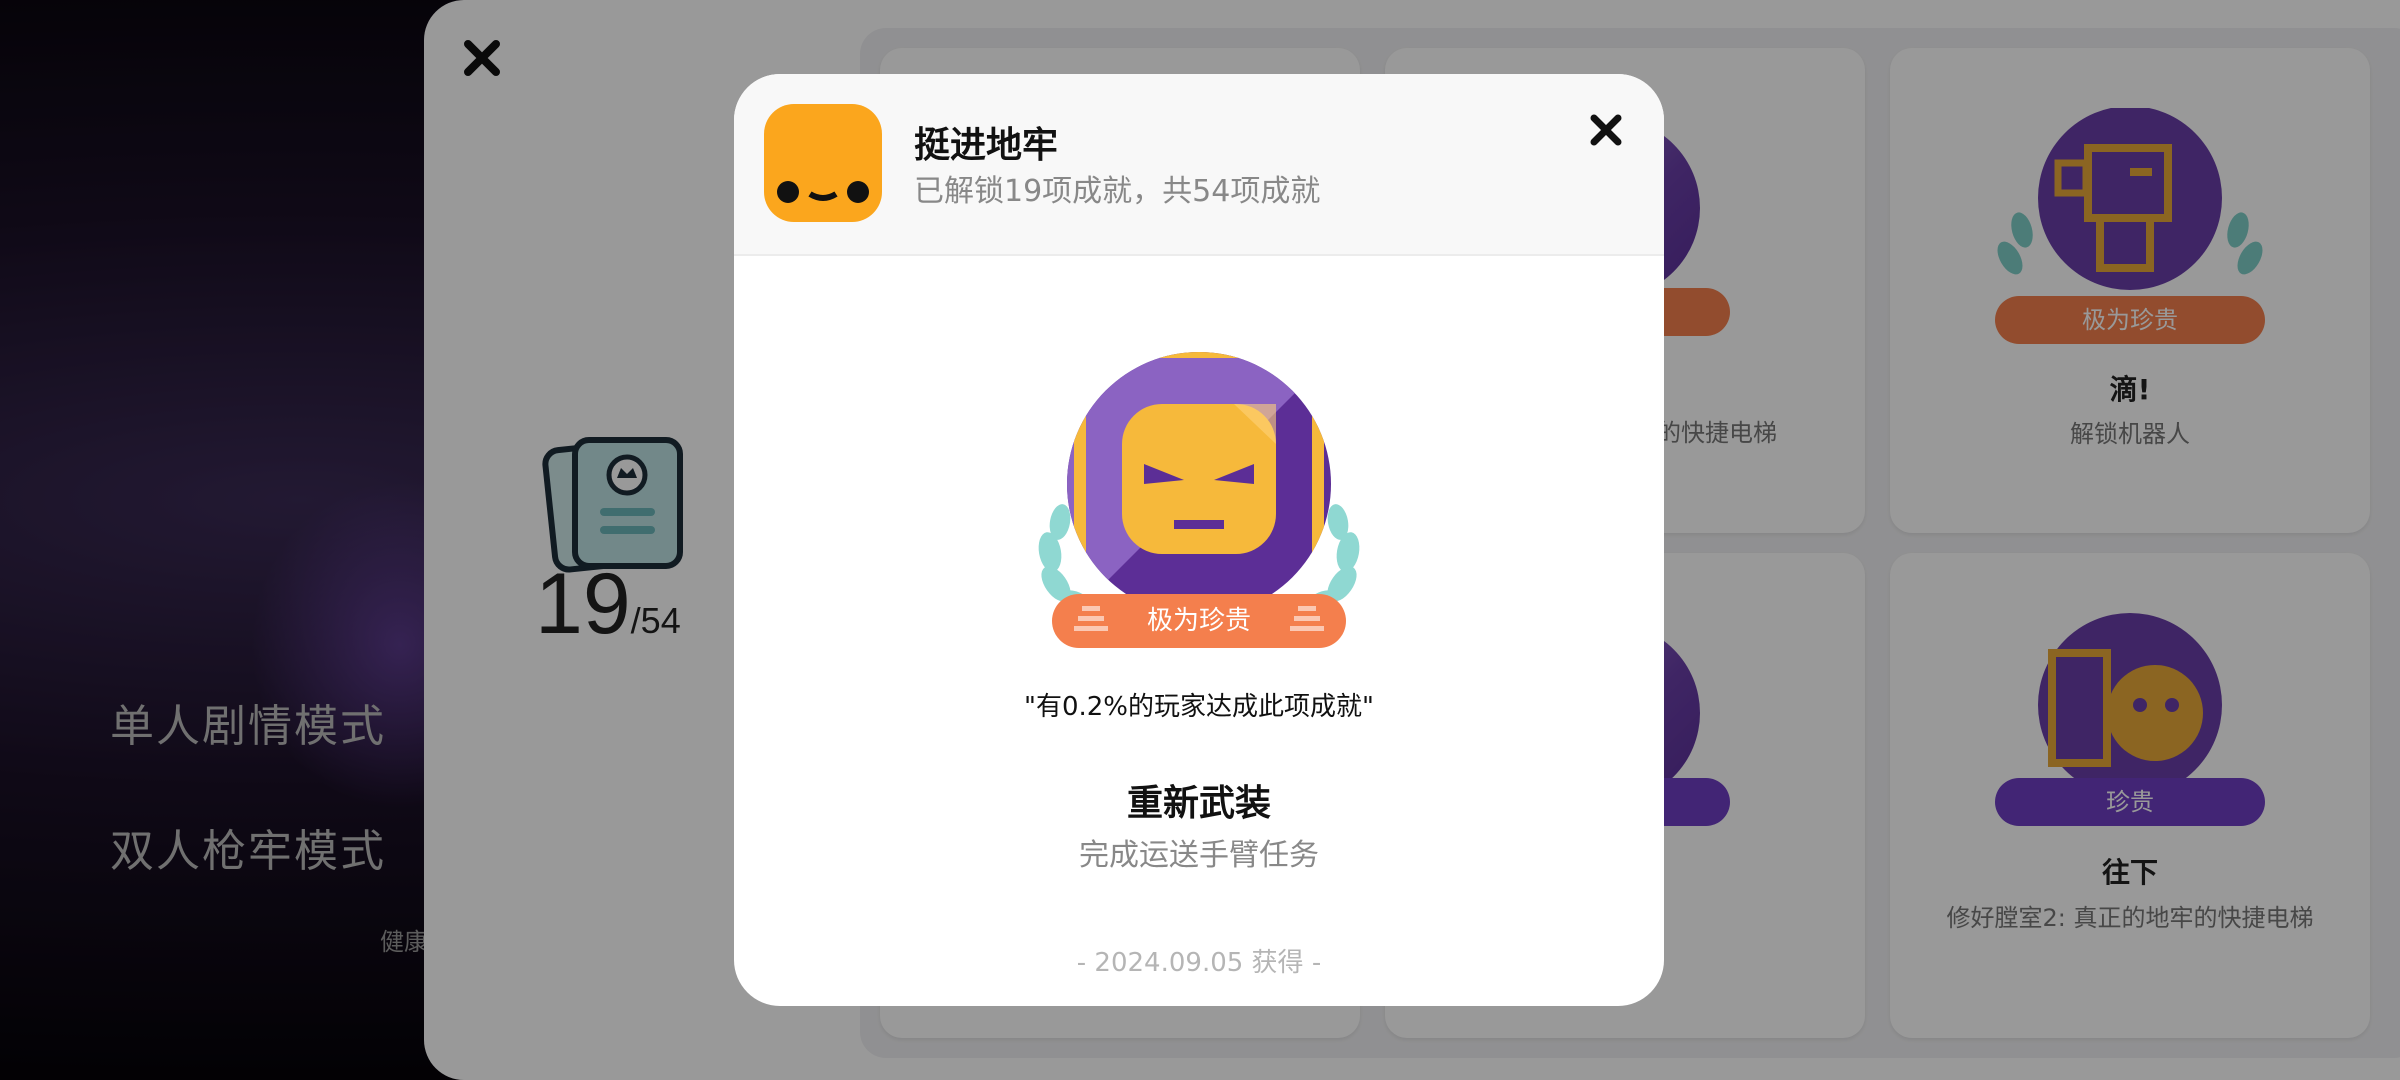 This screenshot has width=2400, height=1080. I want to click on achievement-count: 已解锁19项成就，共54项成就, so click(1117, 191).